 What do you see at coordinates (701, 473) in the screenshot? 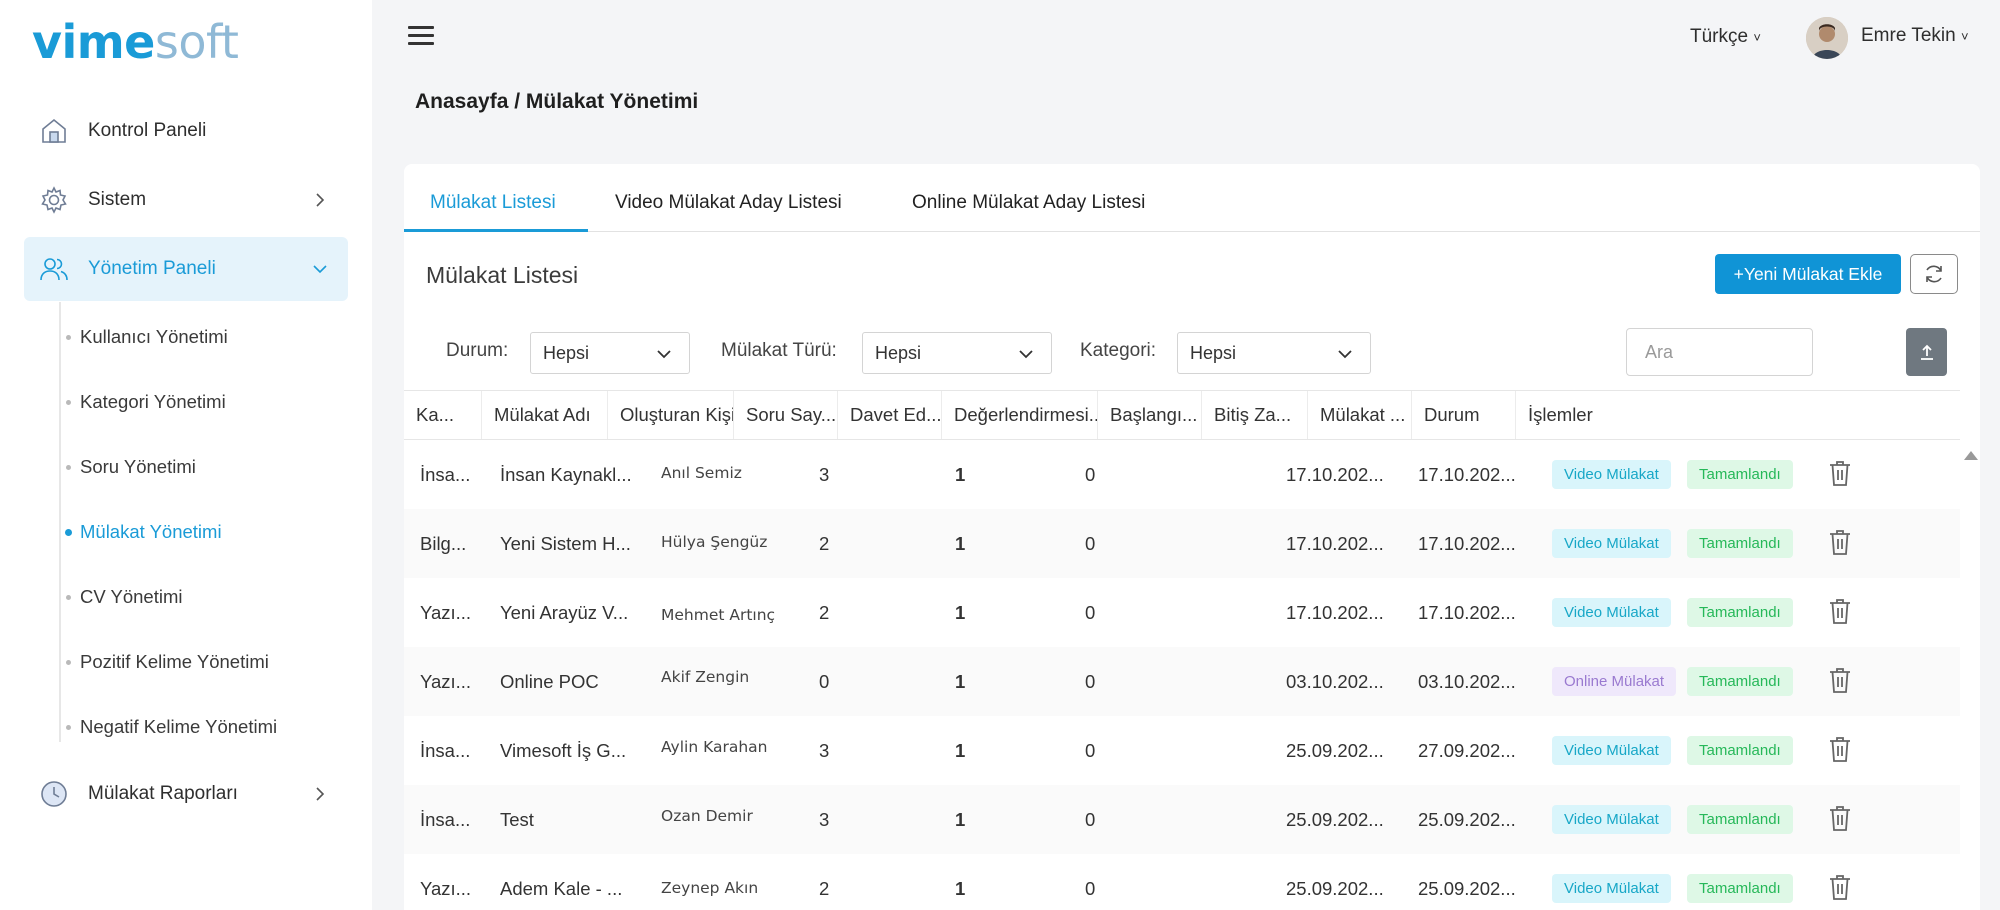
I see `cell-kisi: Anıl Semiz` at bounding box center [701, 473].